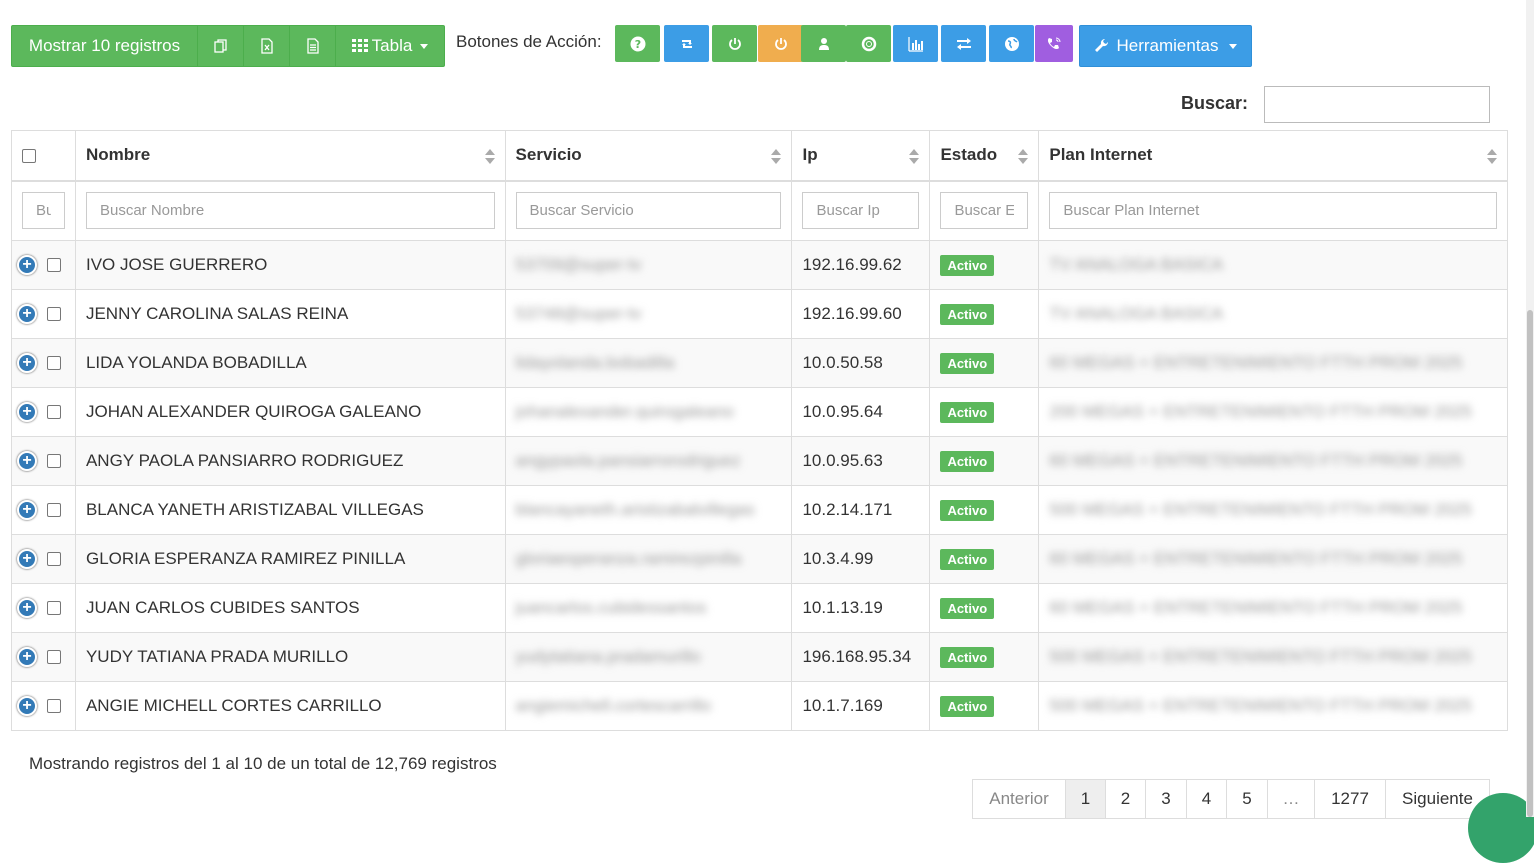 The height and width of the screenshot is (863, 1534). I want to click on cell-servicio: blancayaneth.aristizabalvillegas, so click(648, 510).